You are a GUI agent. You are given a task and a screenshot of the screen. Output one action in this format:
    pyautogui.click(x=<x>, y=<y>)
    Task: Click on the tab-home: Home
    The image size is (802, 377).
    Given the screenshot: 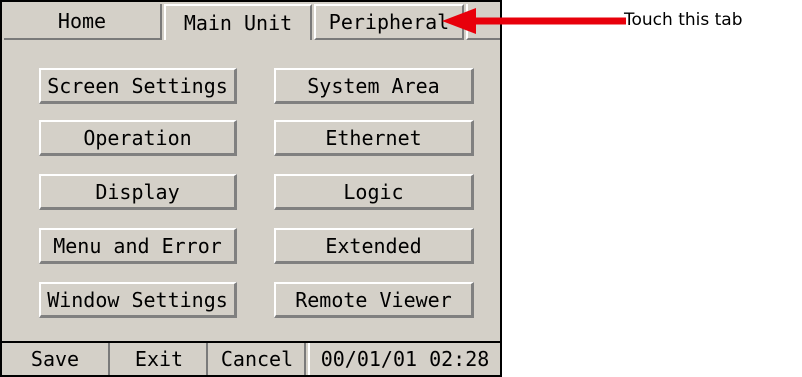 What is the action you would take?
    pyautogui.click(x=83, y=22)
    